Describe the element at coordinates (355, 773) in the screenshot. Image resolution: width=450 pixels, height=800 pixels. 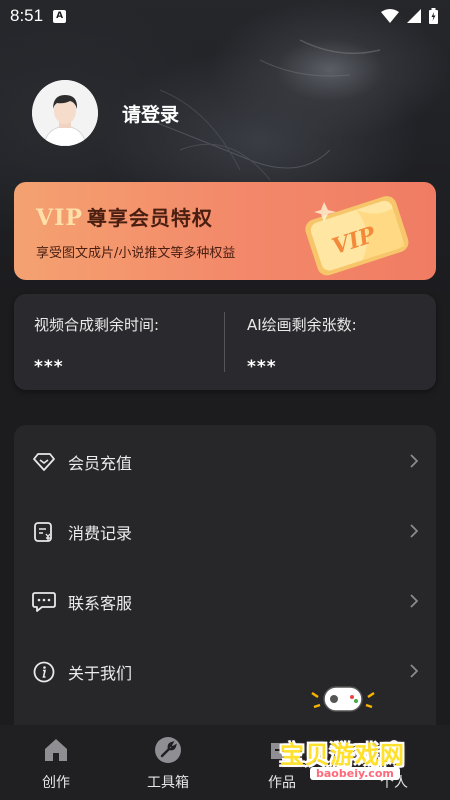
I see `watermark-domain: baobeiy.com` at that location.